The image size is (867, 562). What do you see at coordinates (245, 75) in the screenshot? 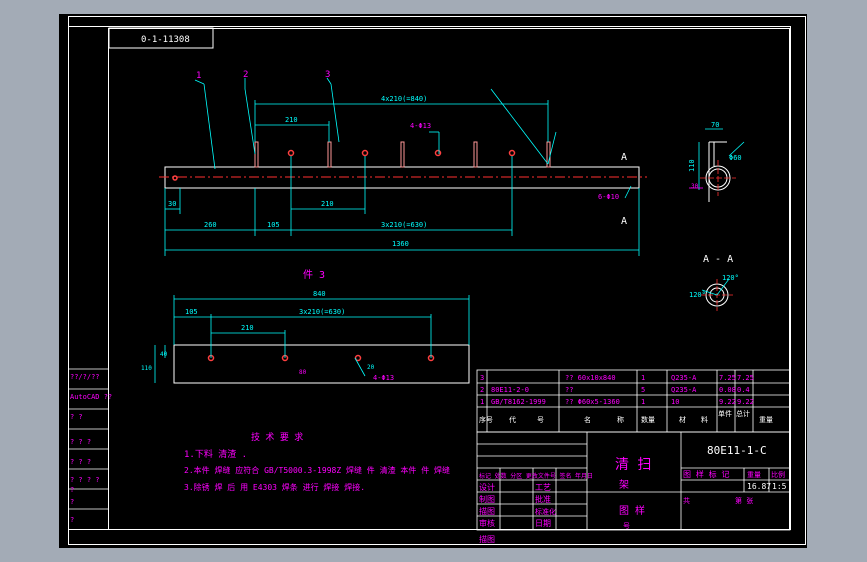
I see `balloon-2: 2` at bounding box center [245, 75].